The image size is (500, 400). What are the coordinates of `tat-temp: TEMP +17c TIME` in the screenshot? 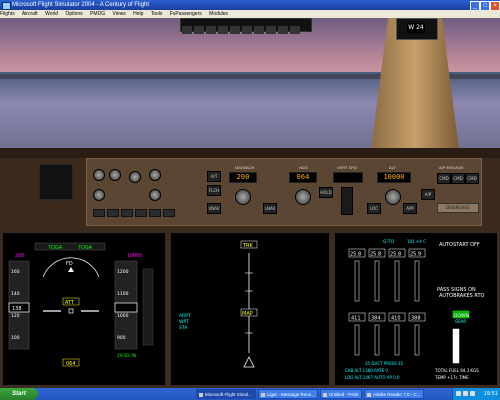 It's located at (451, 377).